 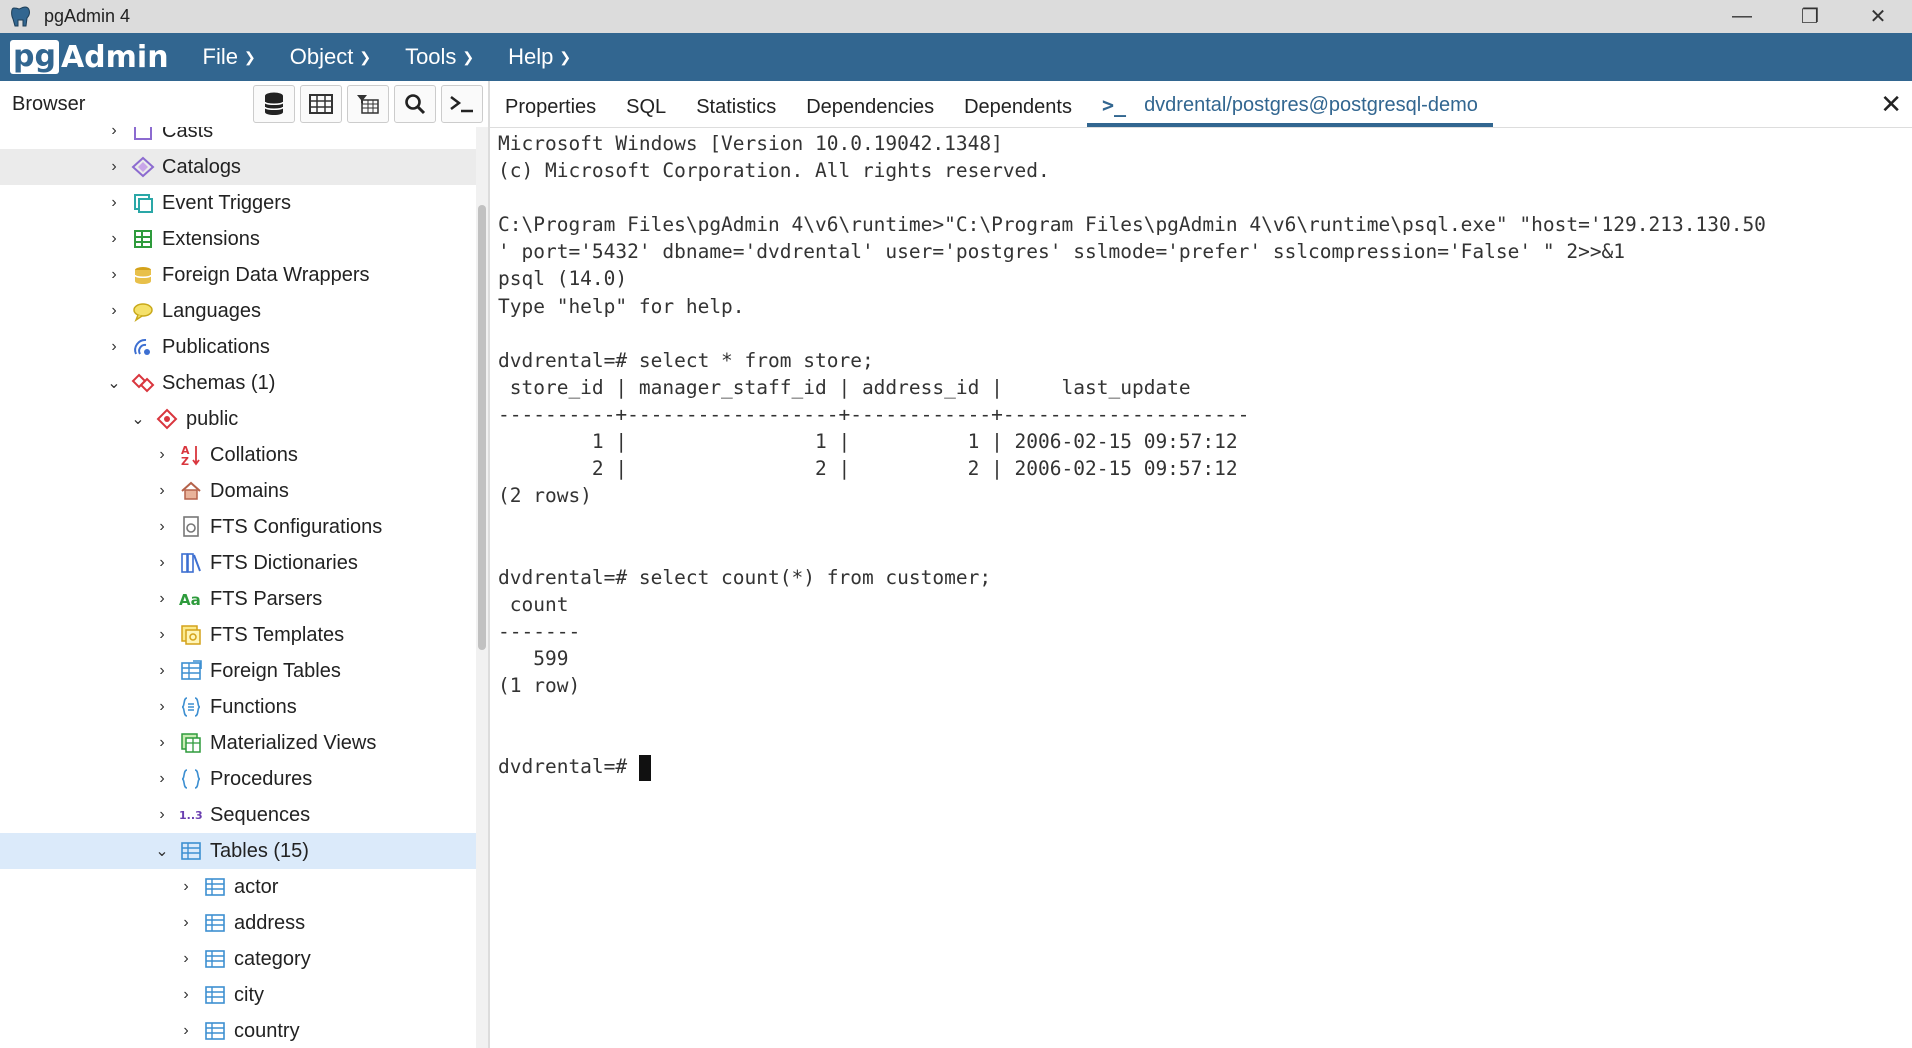 I want to click on tree-item-domains: › Domains, so click(x=238, y=491).